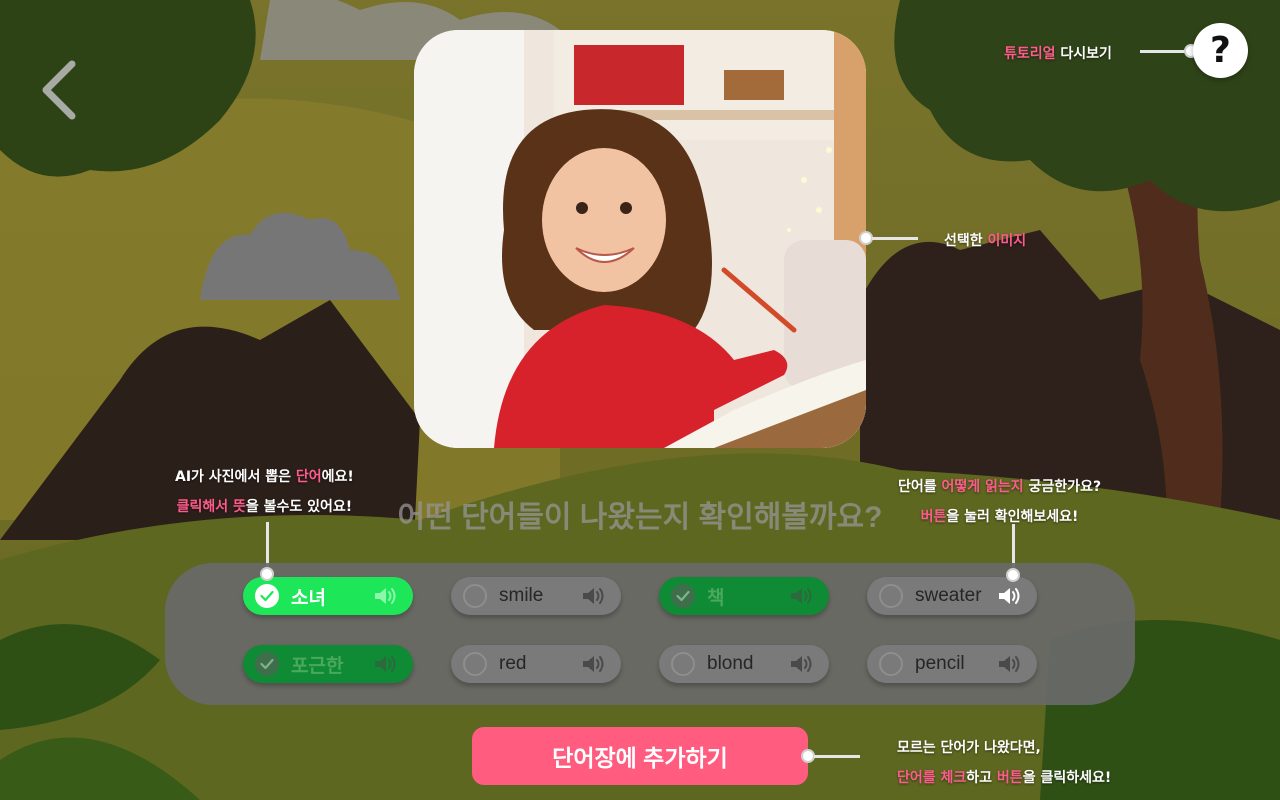 The width and height of the screenshot is (1280, 800). What do you see at coordinates (640, 756) in the screenshot?
I see `add-to-wordbook-button: 단어장에 추가하기` at bounding box center [640, 756].